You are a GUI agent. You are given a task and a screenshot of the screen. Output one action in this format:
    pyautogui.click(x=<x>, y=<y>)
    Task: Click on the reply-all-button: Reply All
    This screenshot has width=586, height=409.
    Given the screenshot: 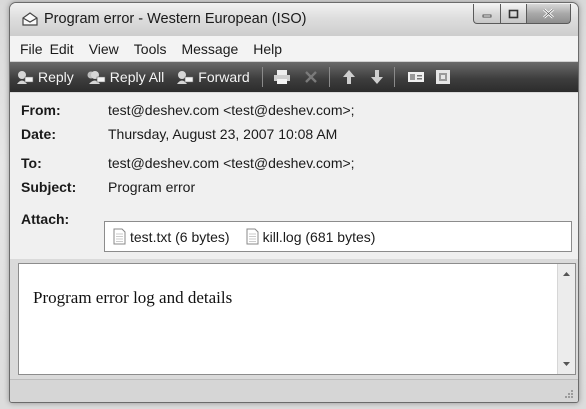 What is the action you would take?
    pyautogui.click(x=125, y=77)
    